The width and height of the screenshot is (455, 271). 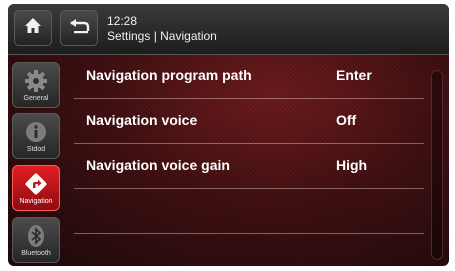 I want to click on clock: 12:28, so click(x=122, y=21).